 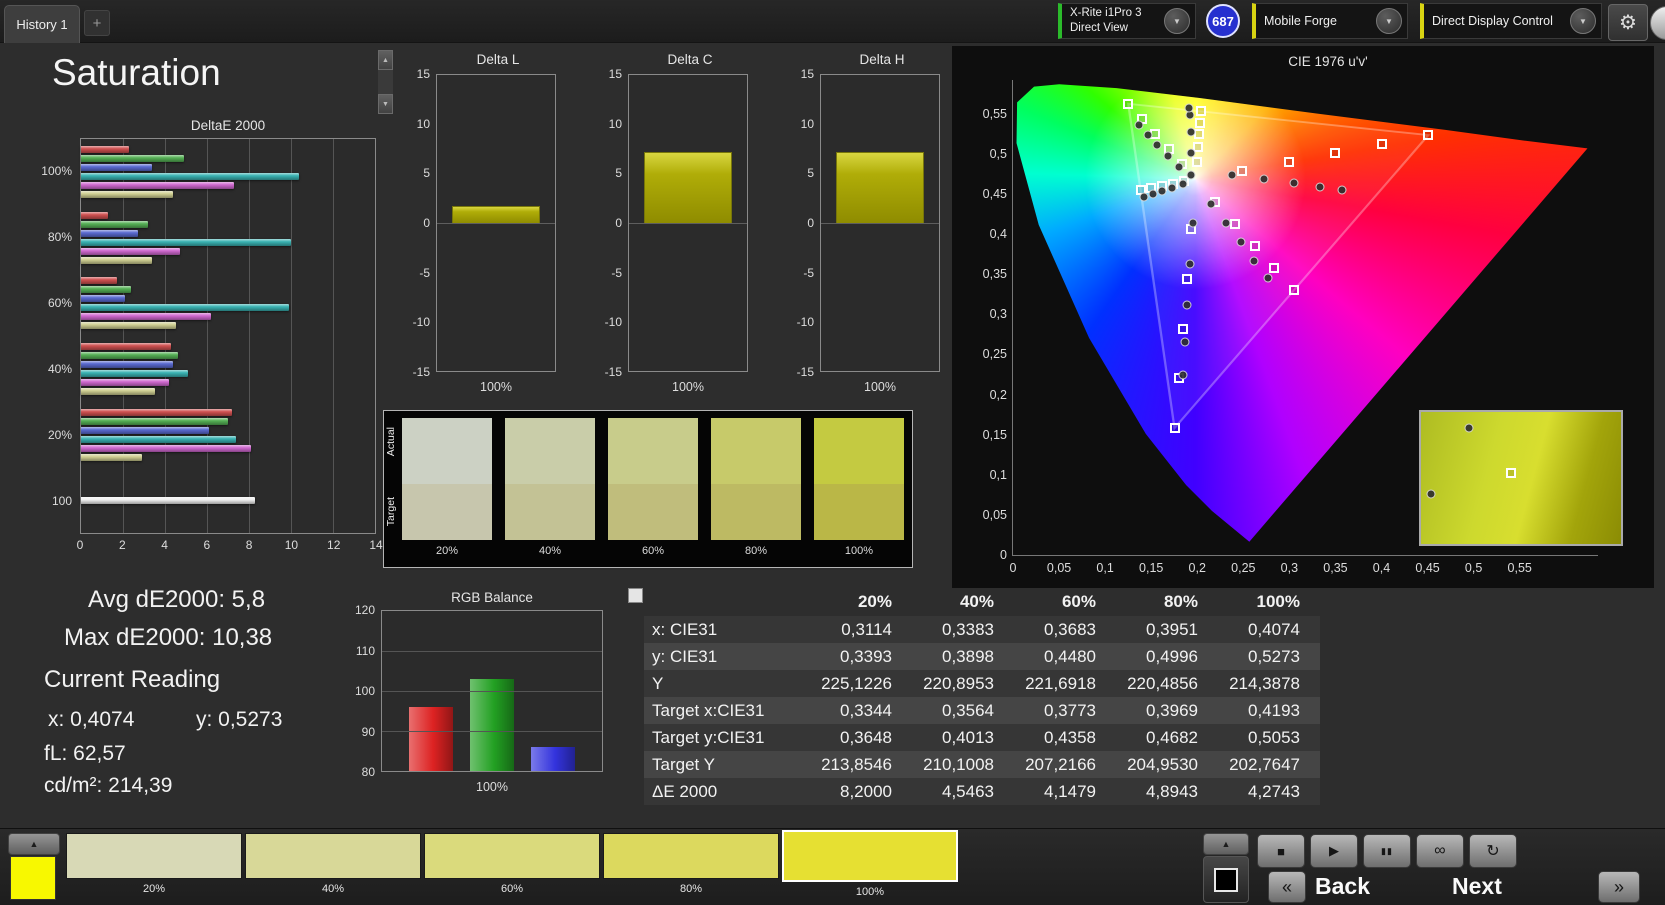 What do you see at coordinates (97, 23) in the screenshot?
I see `add-tab-button: +` at bounding box center [97, 23].